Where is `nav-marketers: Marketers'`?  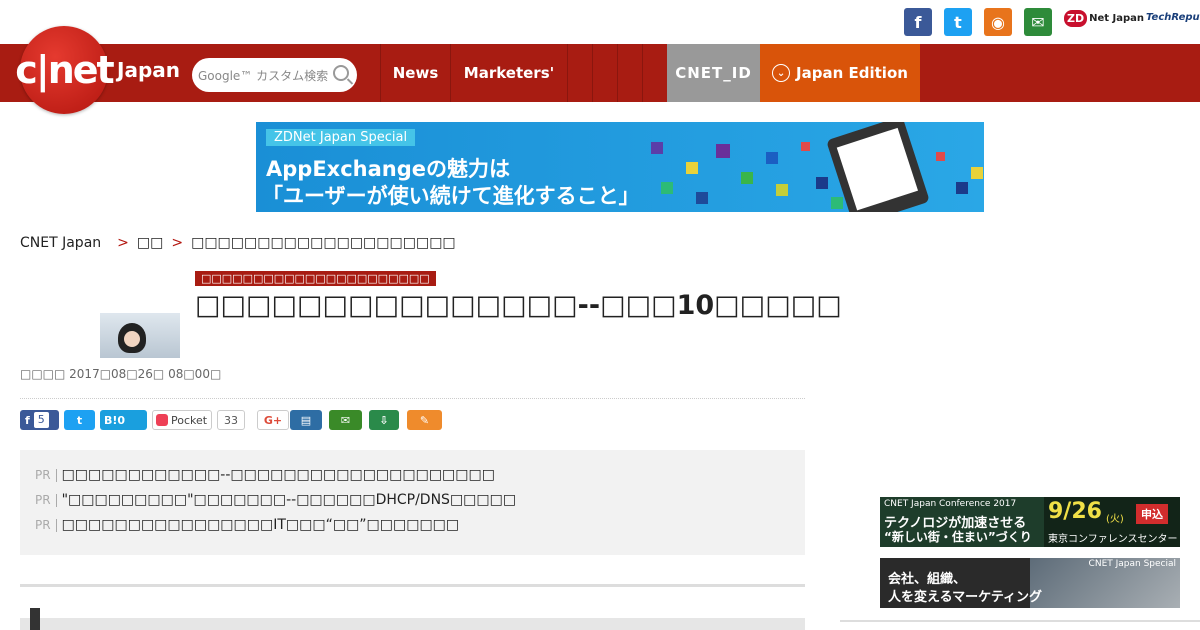 nav-marketers: Marketers' is located at coordinates (508, 73).